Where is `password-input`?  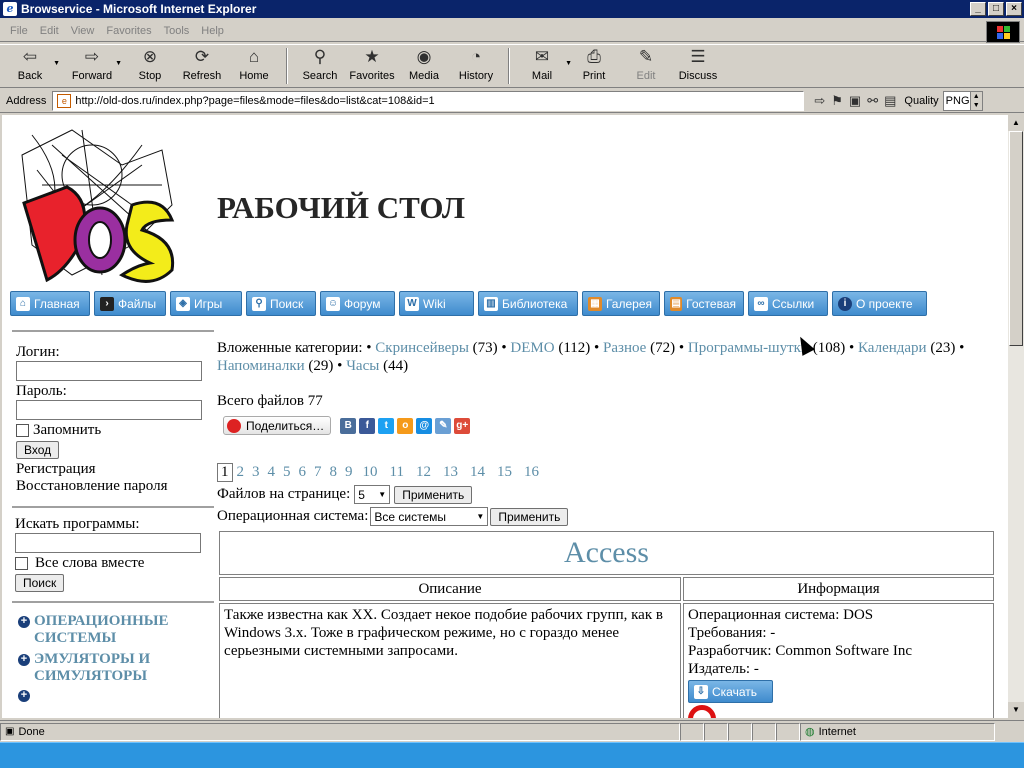
password-input is located at coordinates (109, 410).